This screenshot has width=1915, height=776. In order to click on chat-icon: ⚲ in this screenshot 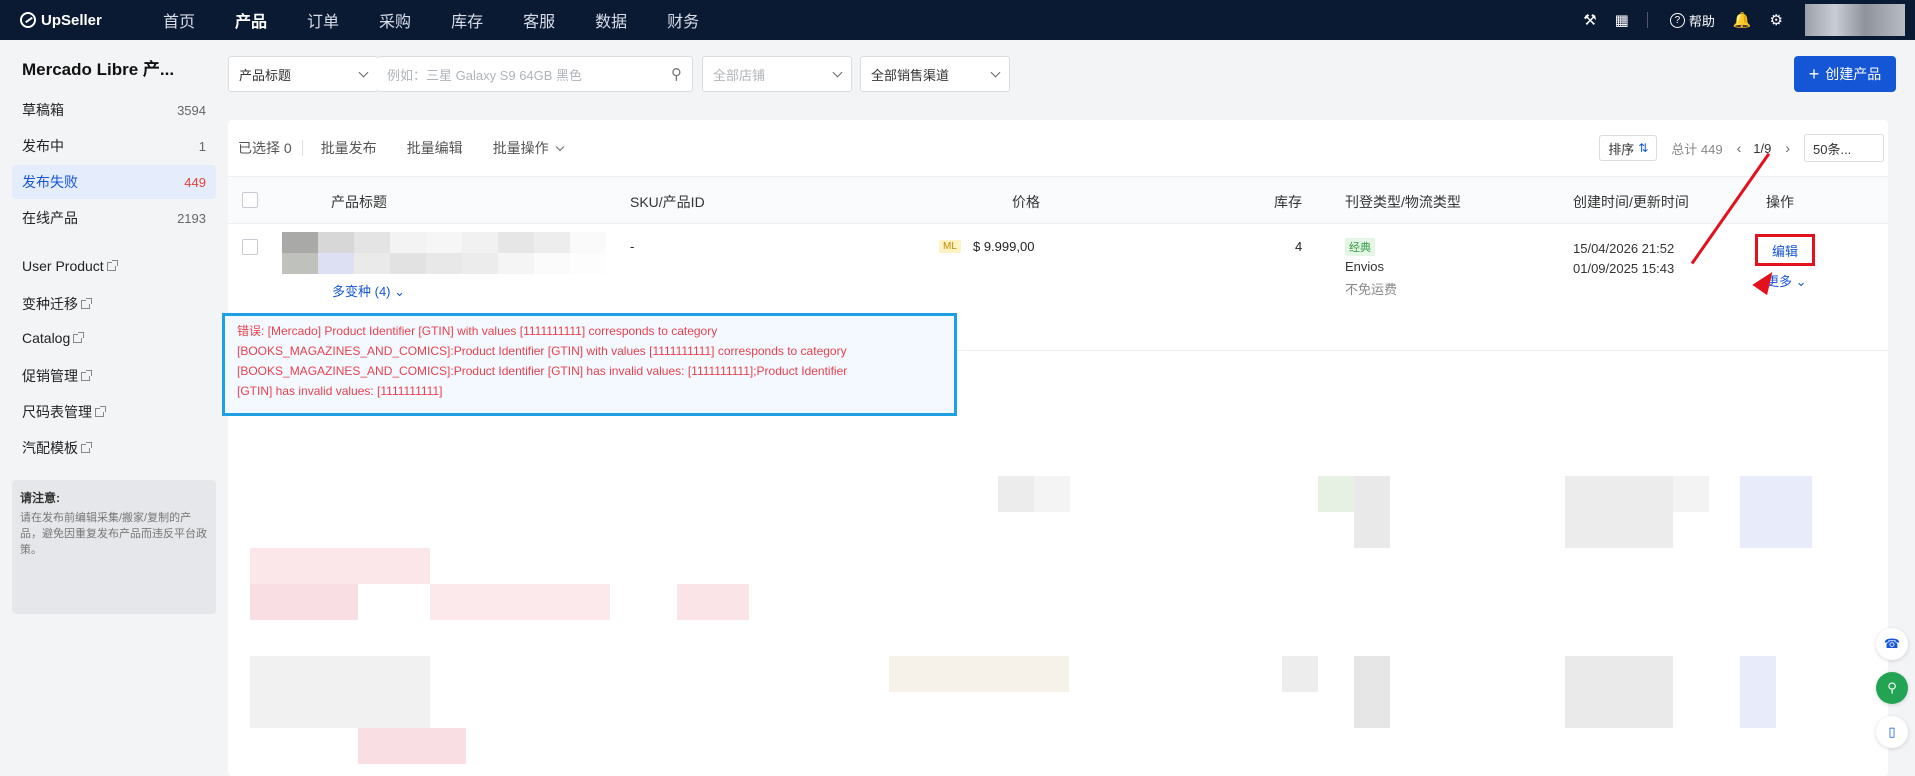, I will do `click(1892, 688)`.